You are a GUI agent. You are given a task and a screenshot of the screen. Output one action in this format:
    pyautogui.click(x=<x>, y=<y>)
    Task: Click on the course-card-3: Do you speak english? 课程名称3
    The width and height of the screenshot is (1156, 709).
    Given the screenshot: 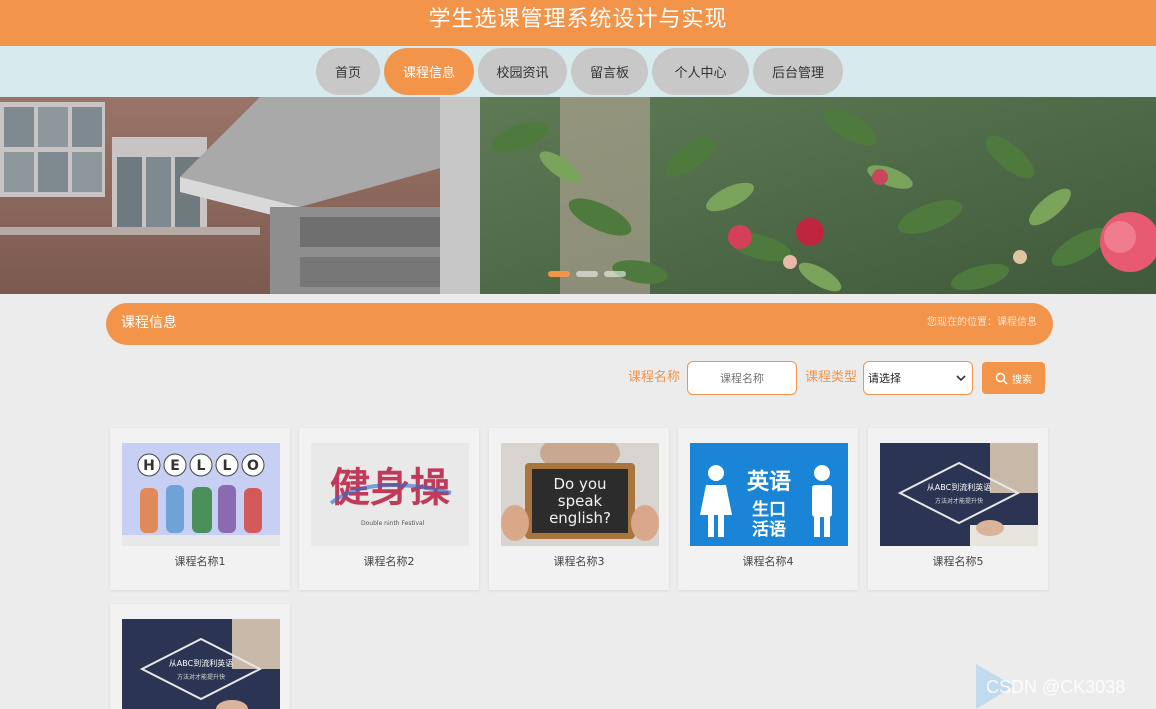 What is the action you would take?
    pyautogui.click(x=579, y=509)
    